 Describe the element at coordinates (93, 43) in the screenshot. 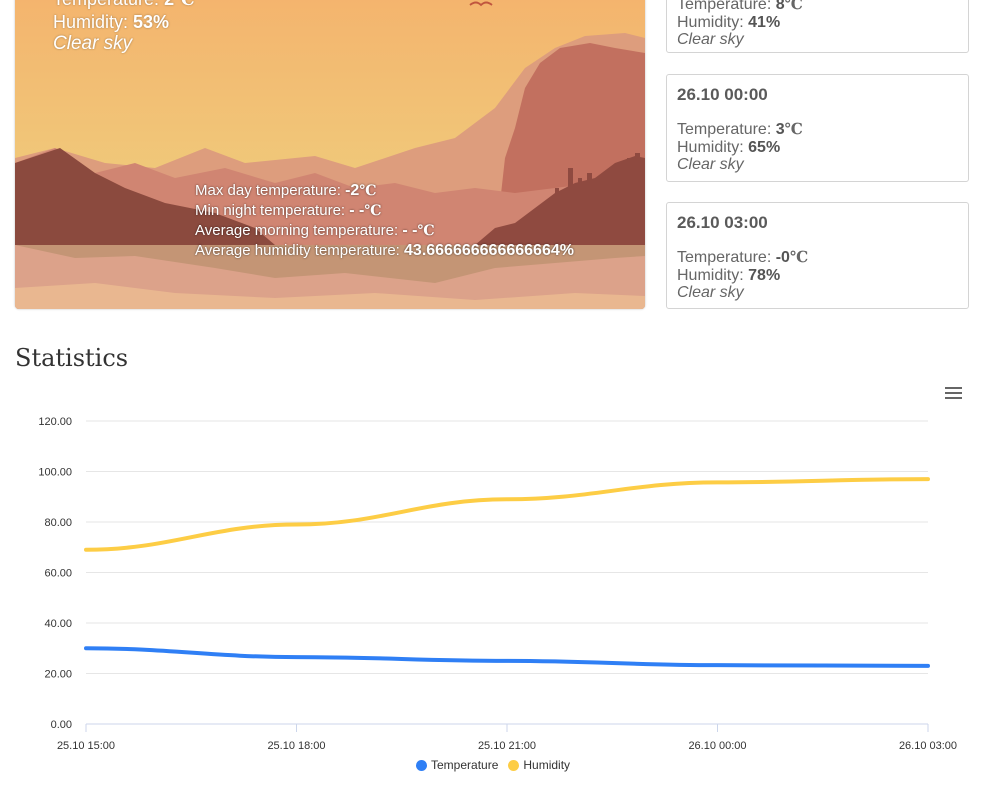

I see `current-description: Clear sky` at that location.